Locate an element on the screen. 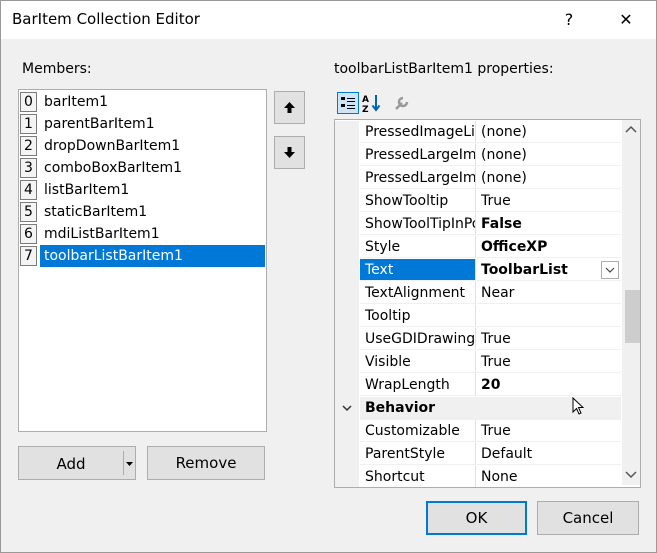  item-name: toolbarListBarItem1 is located at coordinates (152, 256).